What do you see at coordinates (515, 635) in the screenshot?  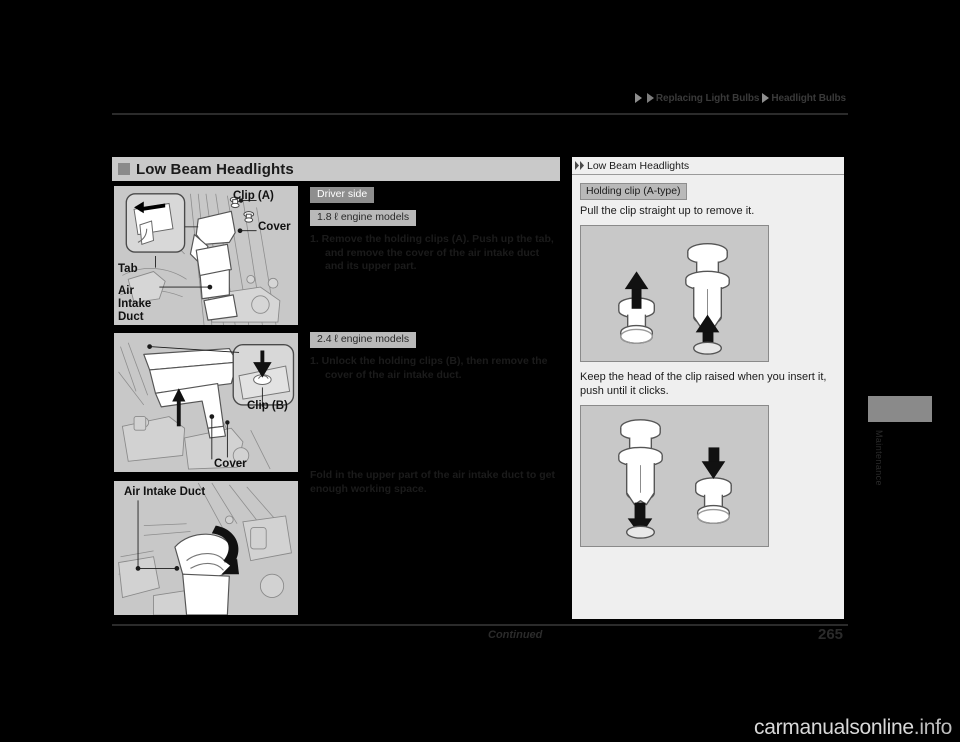 I see `footer-continued: Continued` at bounding box center [515, 635].